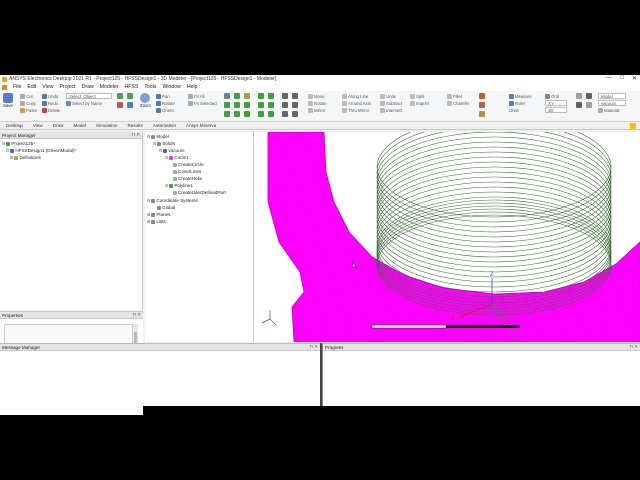  What do you see at coordinates (227, 114) in the screenshot?
I see `draw-bondwire-icon` at bounding box center [227, 114].